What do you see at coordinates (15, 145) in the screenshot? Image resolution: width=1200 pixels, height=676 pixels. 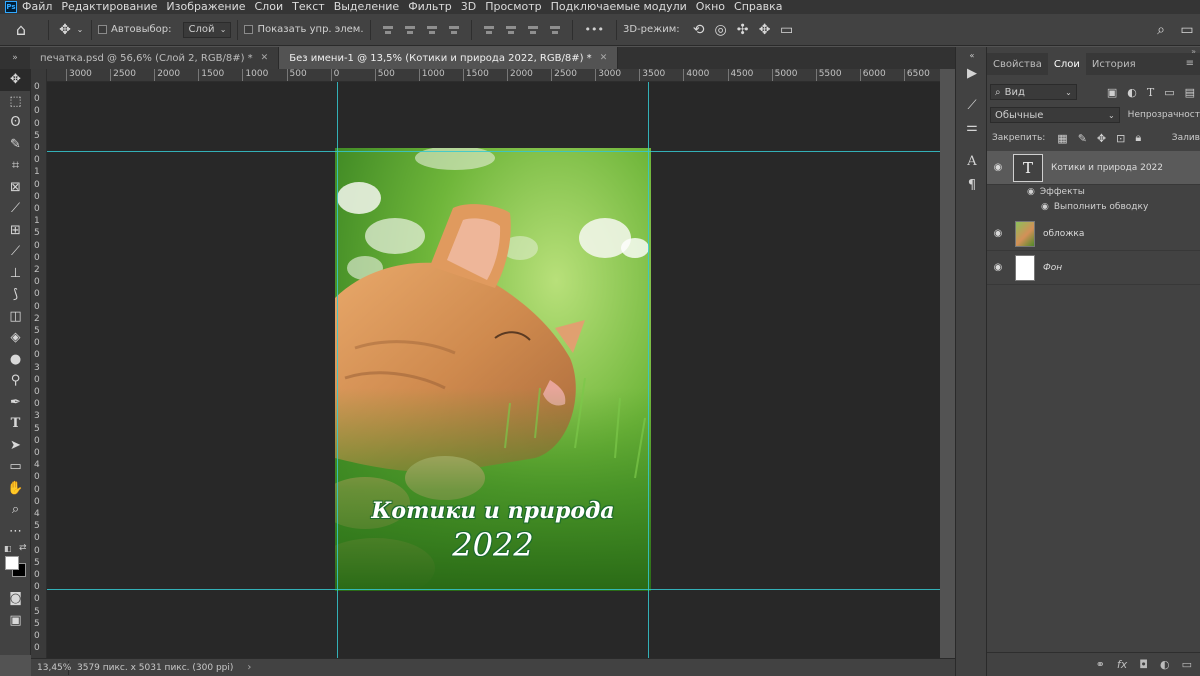 I see `quick-select-tool-icon: ✎` at bounding box center [15, 145].